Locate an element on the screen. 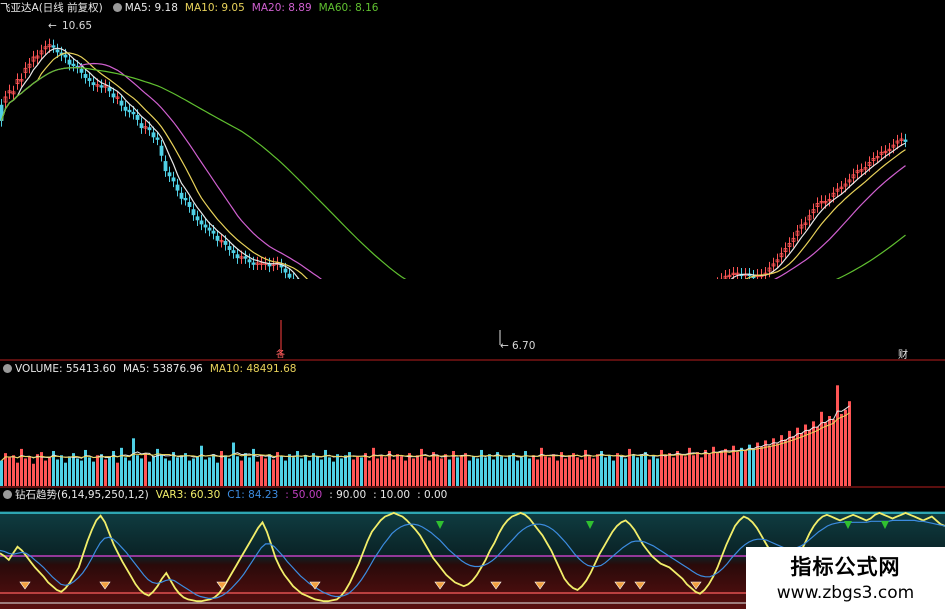 Image resolution: width=945 pixels, height=609 pixels. ma5-label: MA5: 9.18 is located at coordinates (151, 8).